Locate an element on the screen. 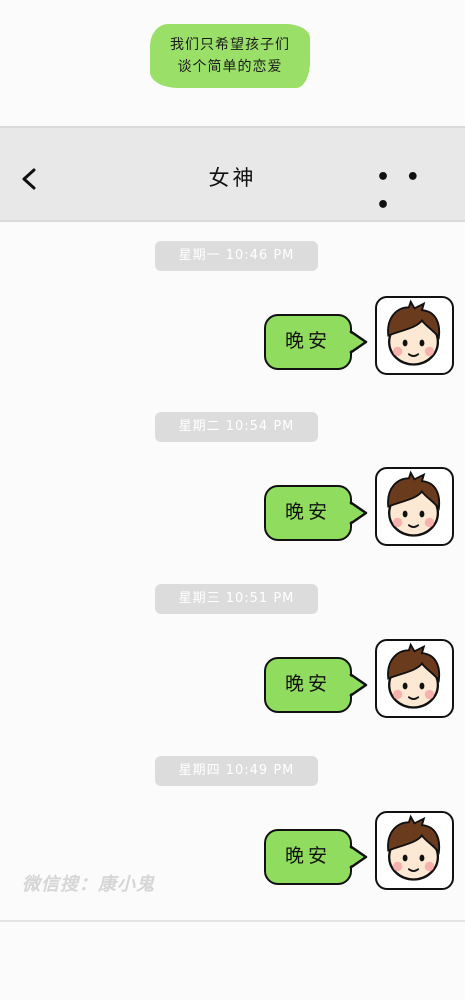  chat-header: 女神 • • • is located at coordinates (232, 174).